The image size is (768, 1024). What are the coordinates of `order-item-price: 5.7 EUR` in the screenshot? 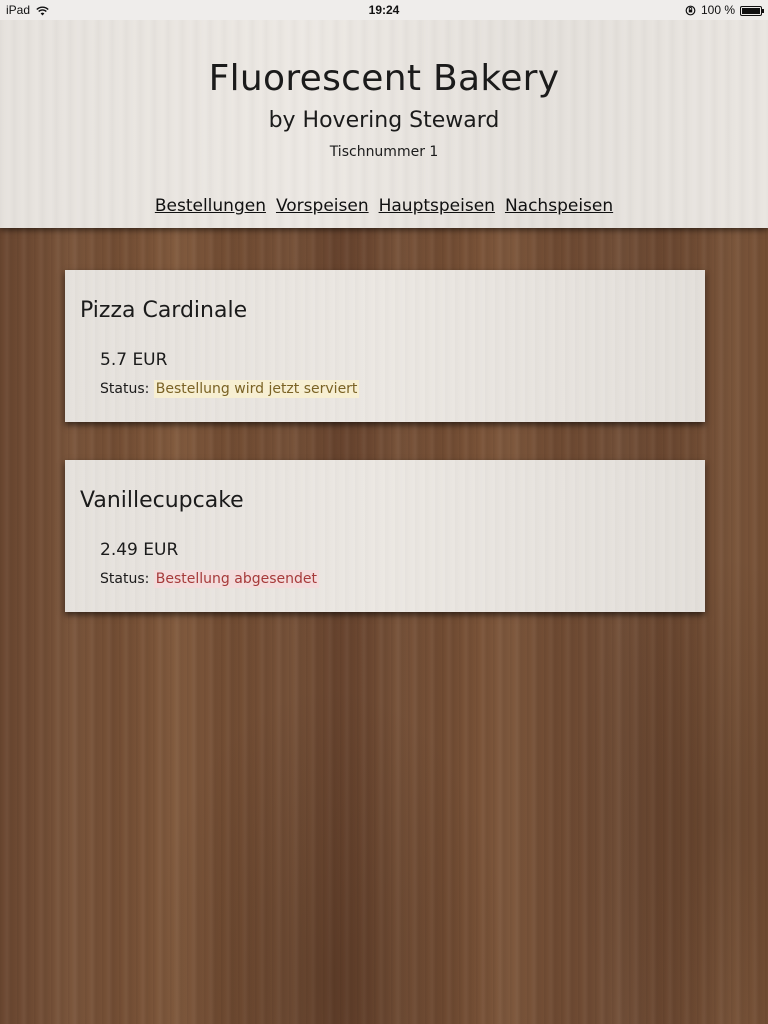 It's located at (134, 360).